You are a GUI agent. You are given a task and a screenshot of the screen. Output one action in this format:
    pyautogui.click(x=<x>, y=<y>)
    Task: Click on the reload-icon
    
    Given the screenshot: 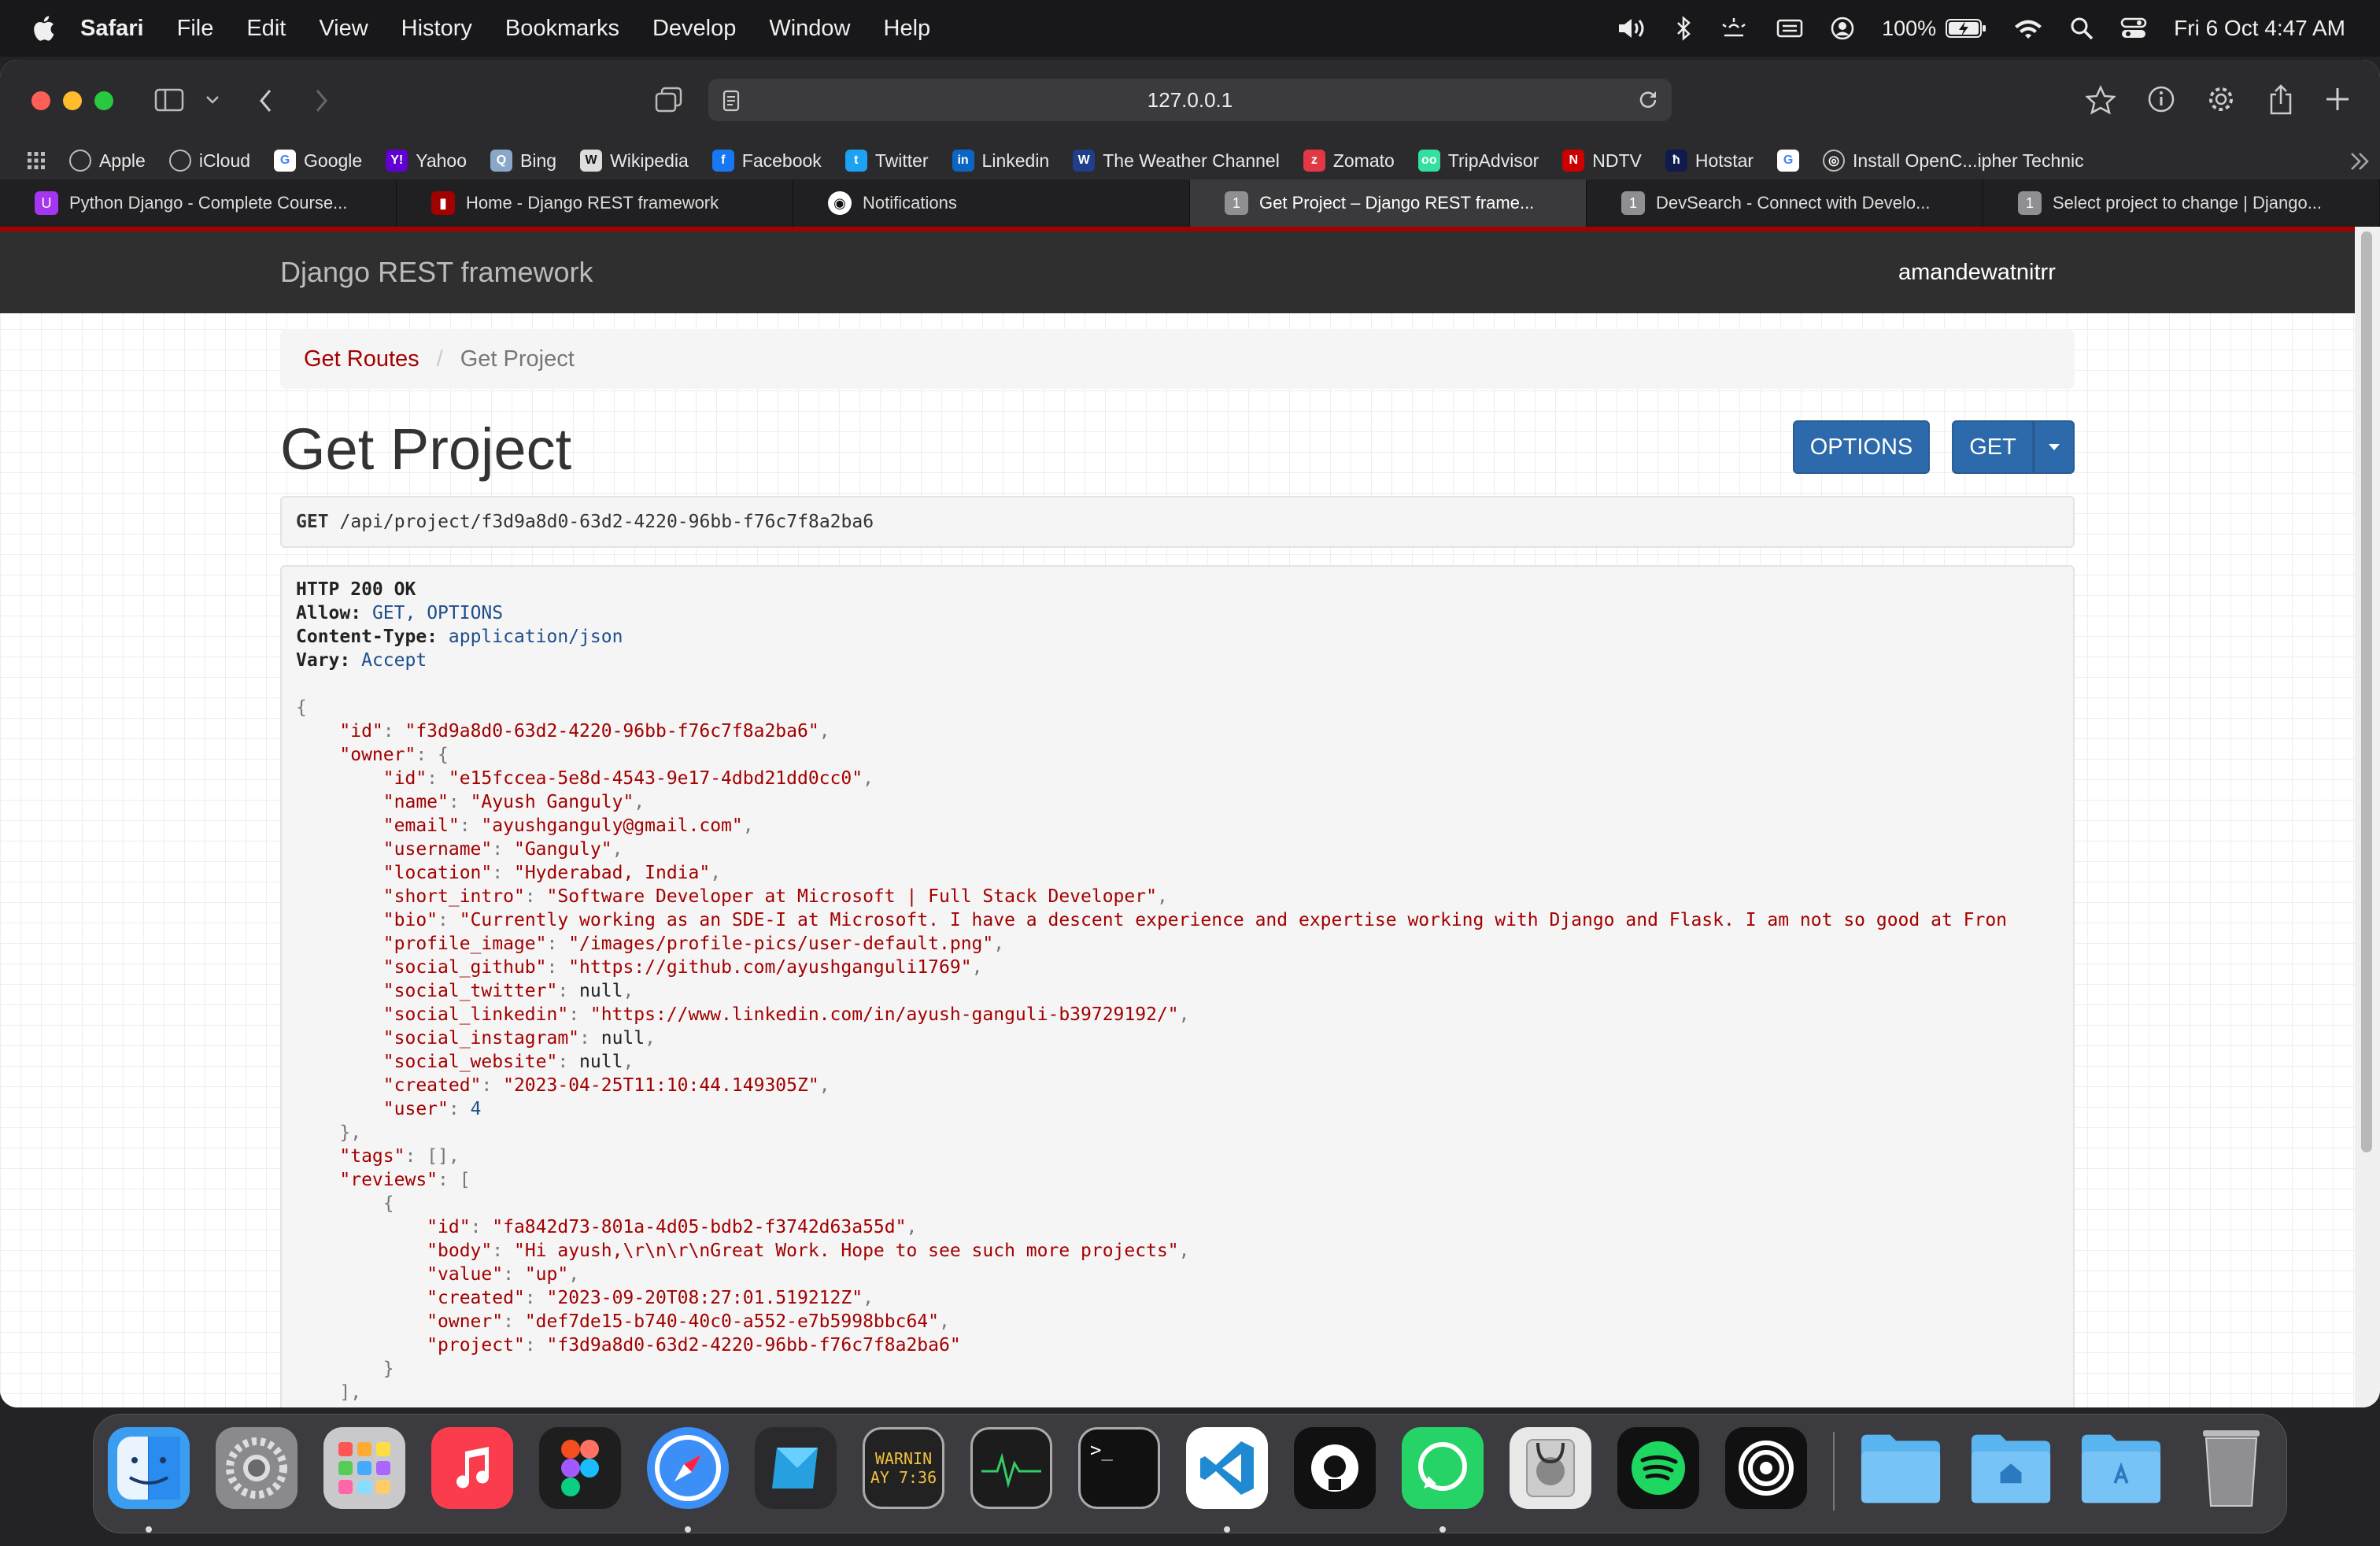 What is the action you would take?
    pyautogui.click(x=1648, y=100)
    